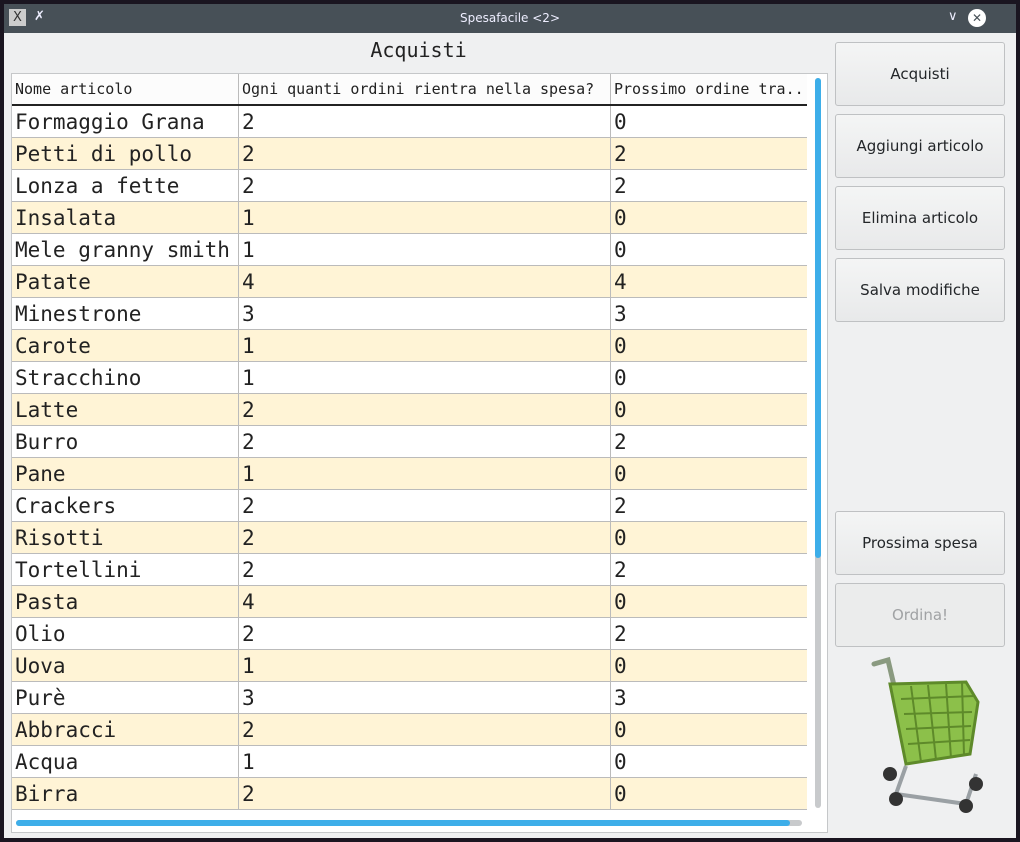 Image resolution: width=1020 pixels, height=842 pixels. I want to click on item-name-cell: Risotti, so click(125, 537).